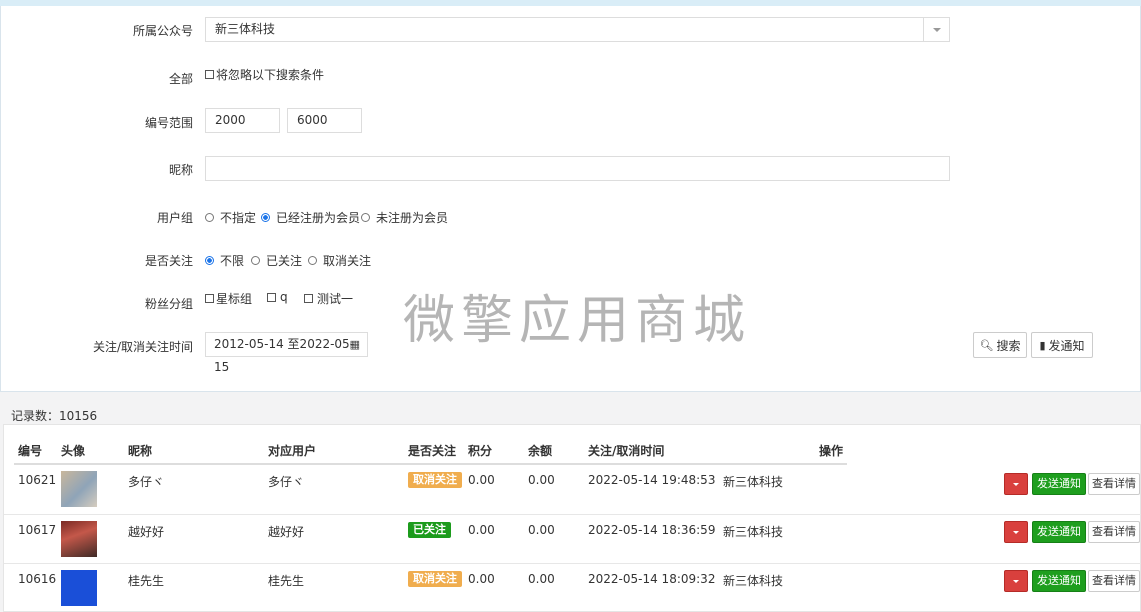 The image size is (1141, 612). I want to click on option-label: 已经注册为会员, so click(318, 218).